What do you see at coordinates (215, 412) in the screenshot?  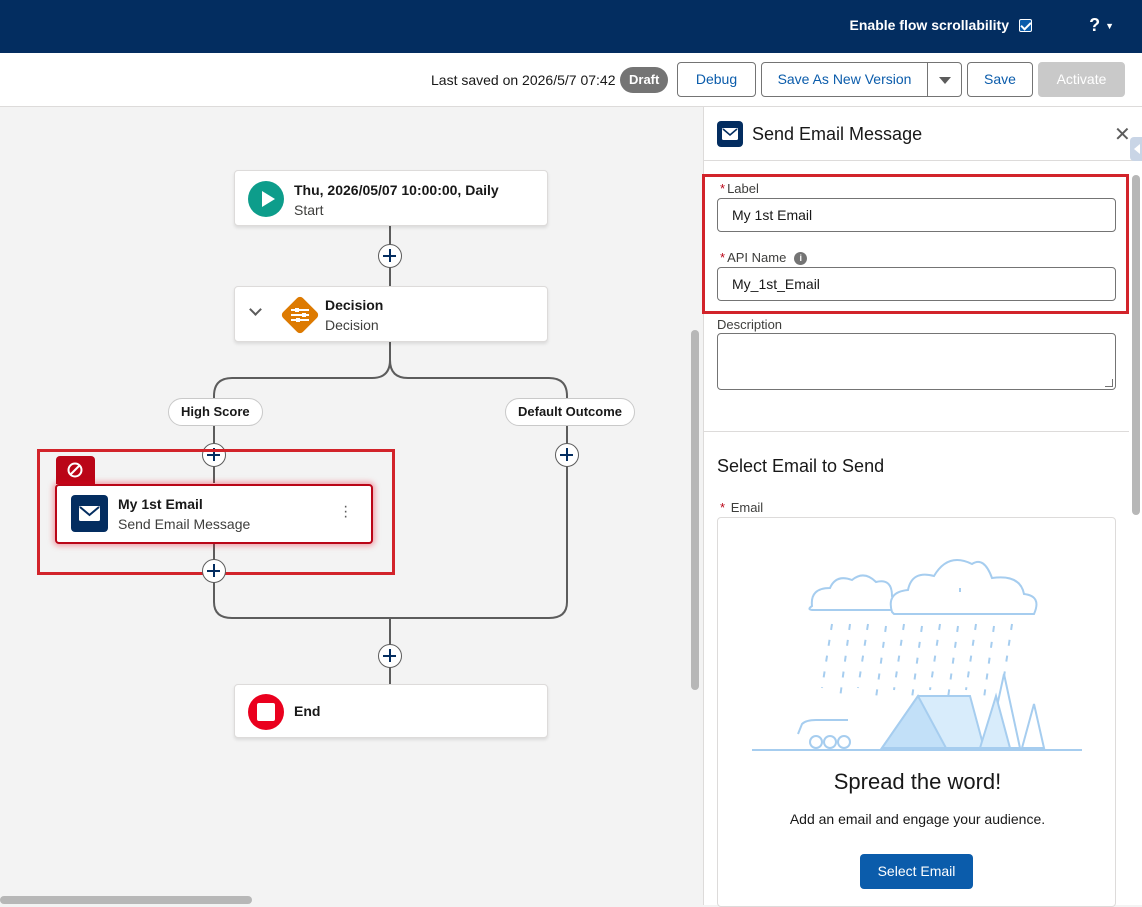 I see `outcome-high-score: High Score` at bounding box center [215, 412].